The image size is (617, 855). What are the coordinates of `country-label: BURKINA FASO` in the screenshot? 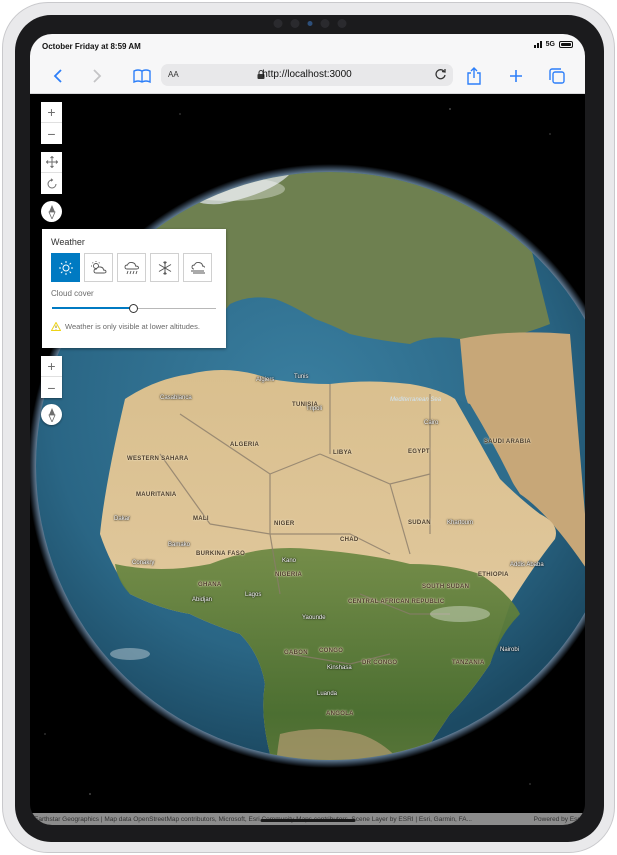 It's located at (221, 554).